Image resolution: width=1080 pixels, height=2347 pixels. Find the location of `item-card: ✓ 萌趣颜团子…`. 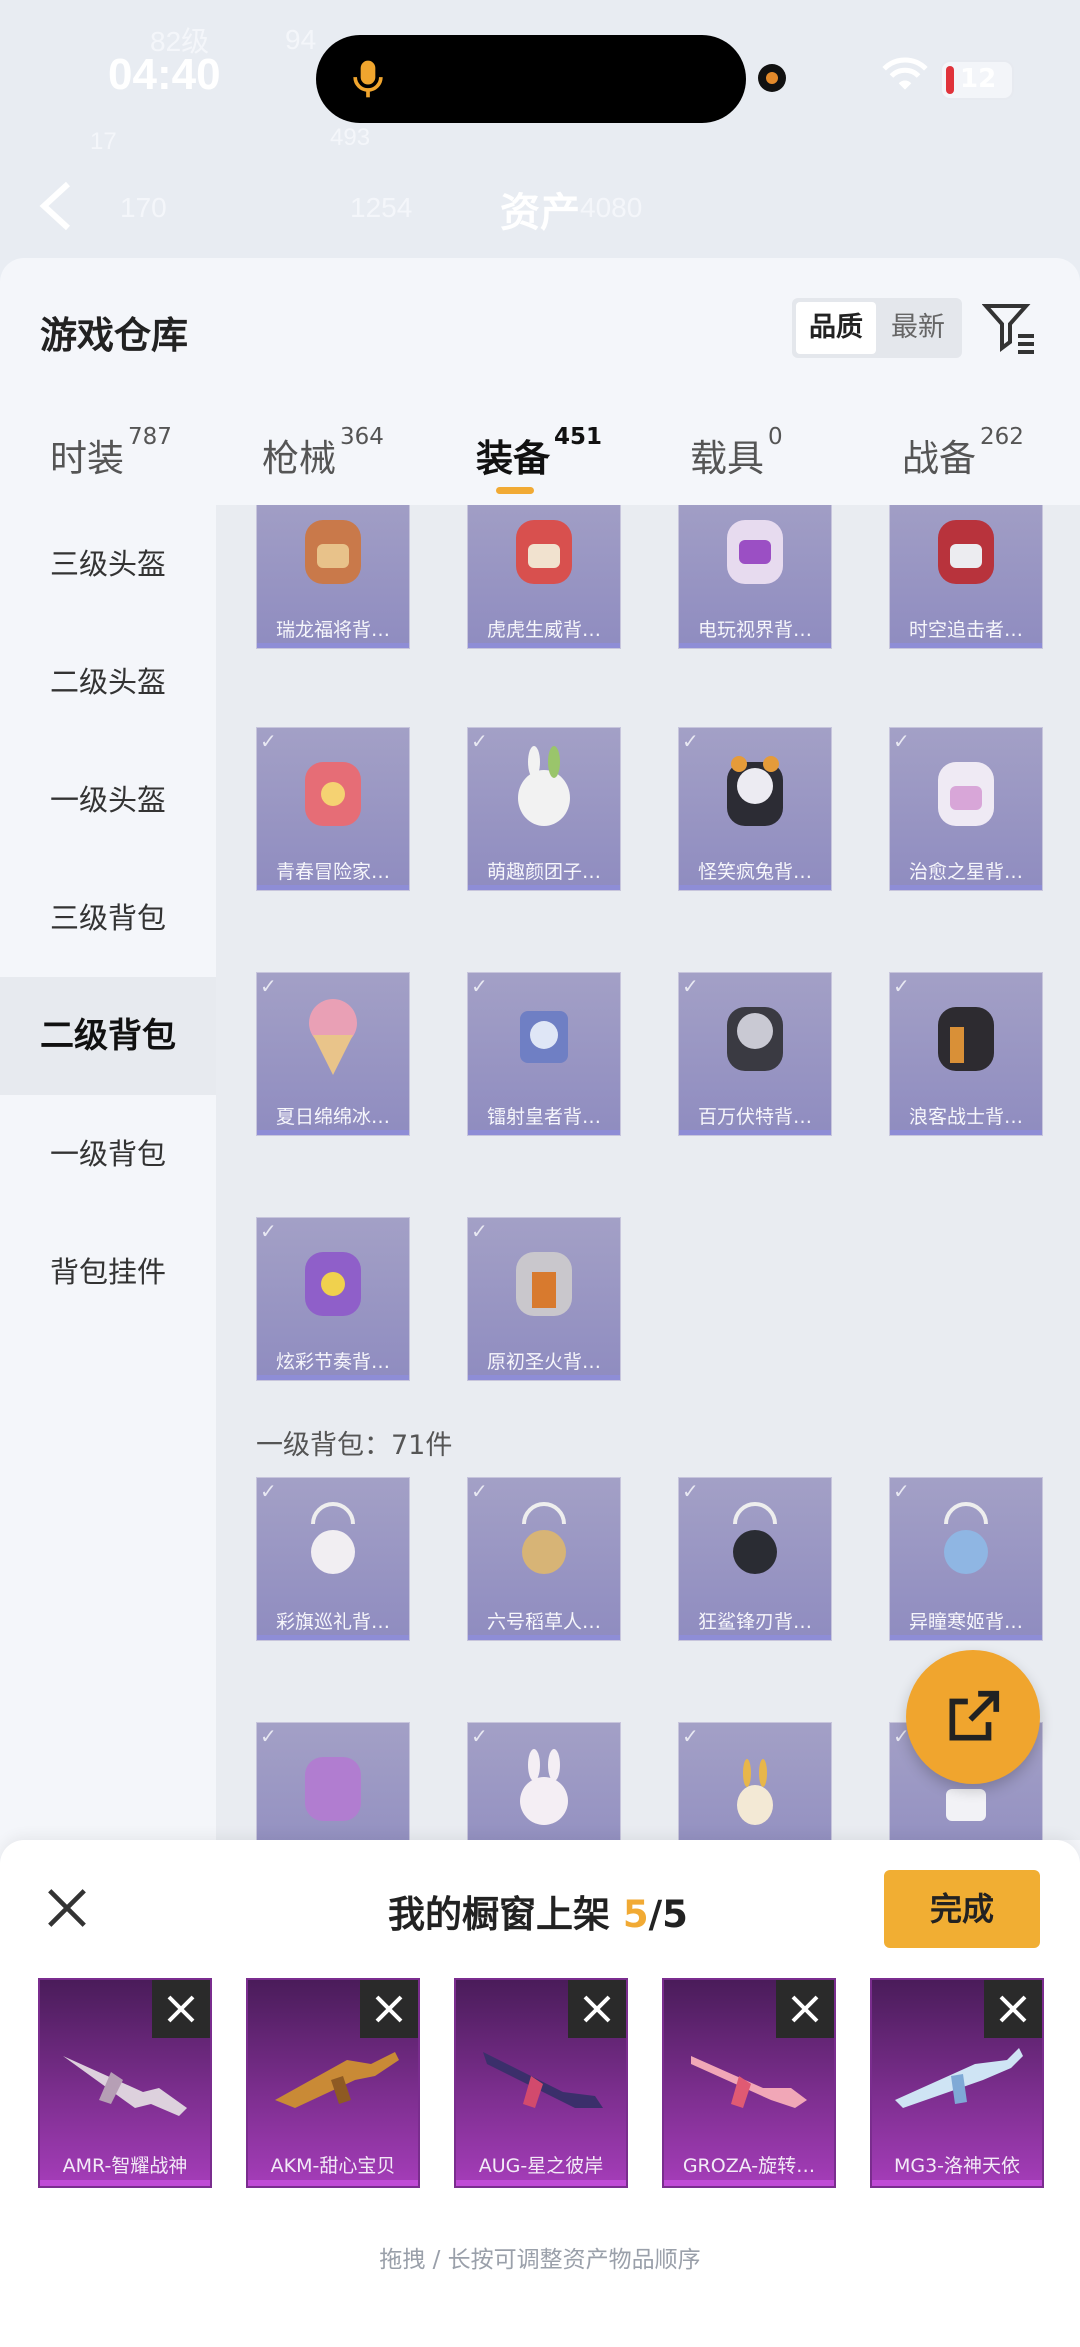

item-card: ✓ 萌趣颜团子… is located at coordinates (544, 809).